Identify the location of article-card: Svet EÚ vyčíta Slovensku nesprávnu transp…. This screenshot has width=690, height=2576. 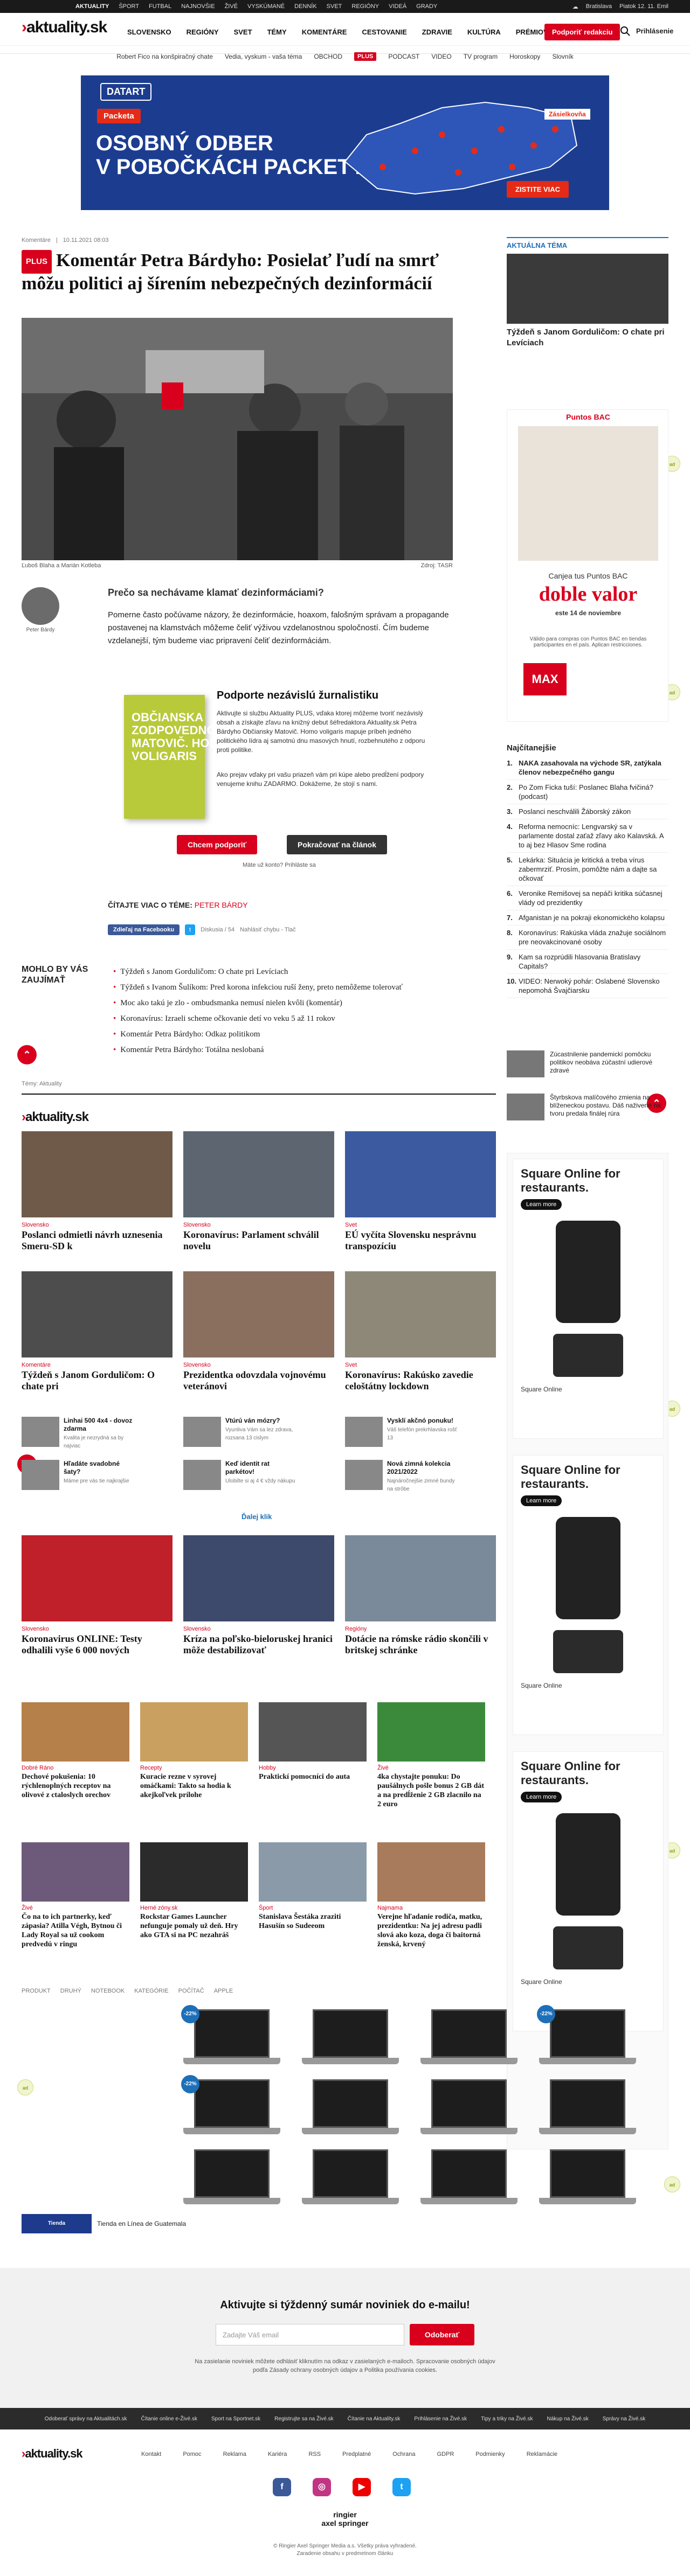
(420, 1192).